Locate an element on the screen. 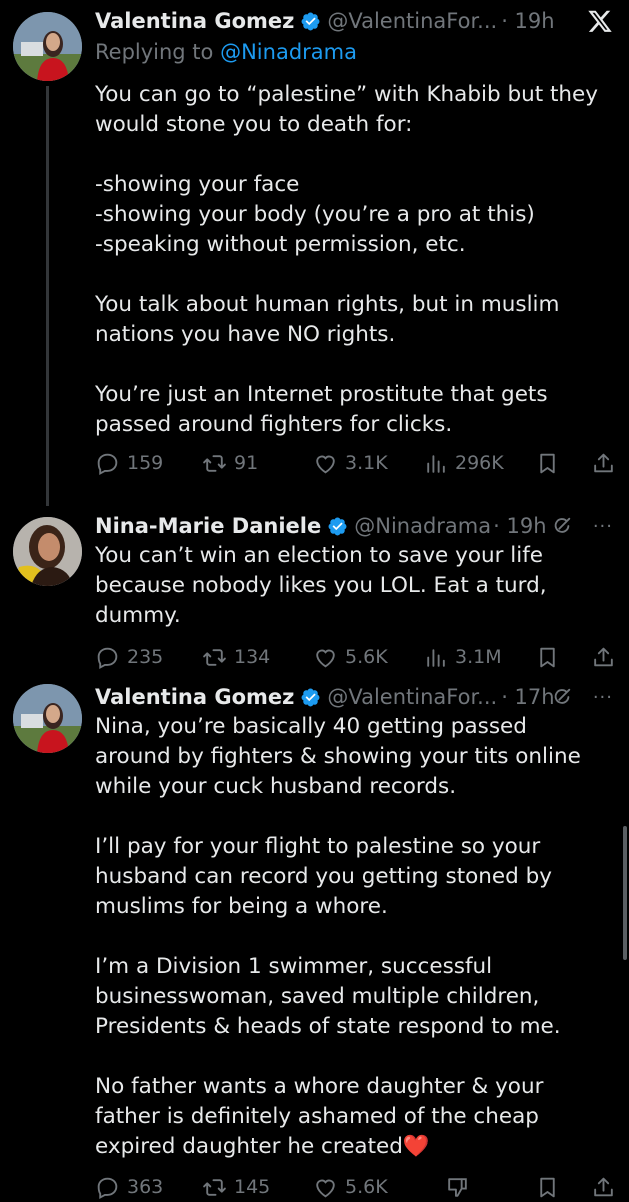 The height and width of the screenshot is (1202, 629). reply-button: 159 is located at coordinates (129, 463).